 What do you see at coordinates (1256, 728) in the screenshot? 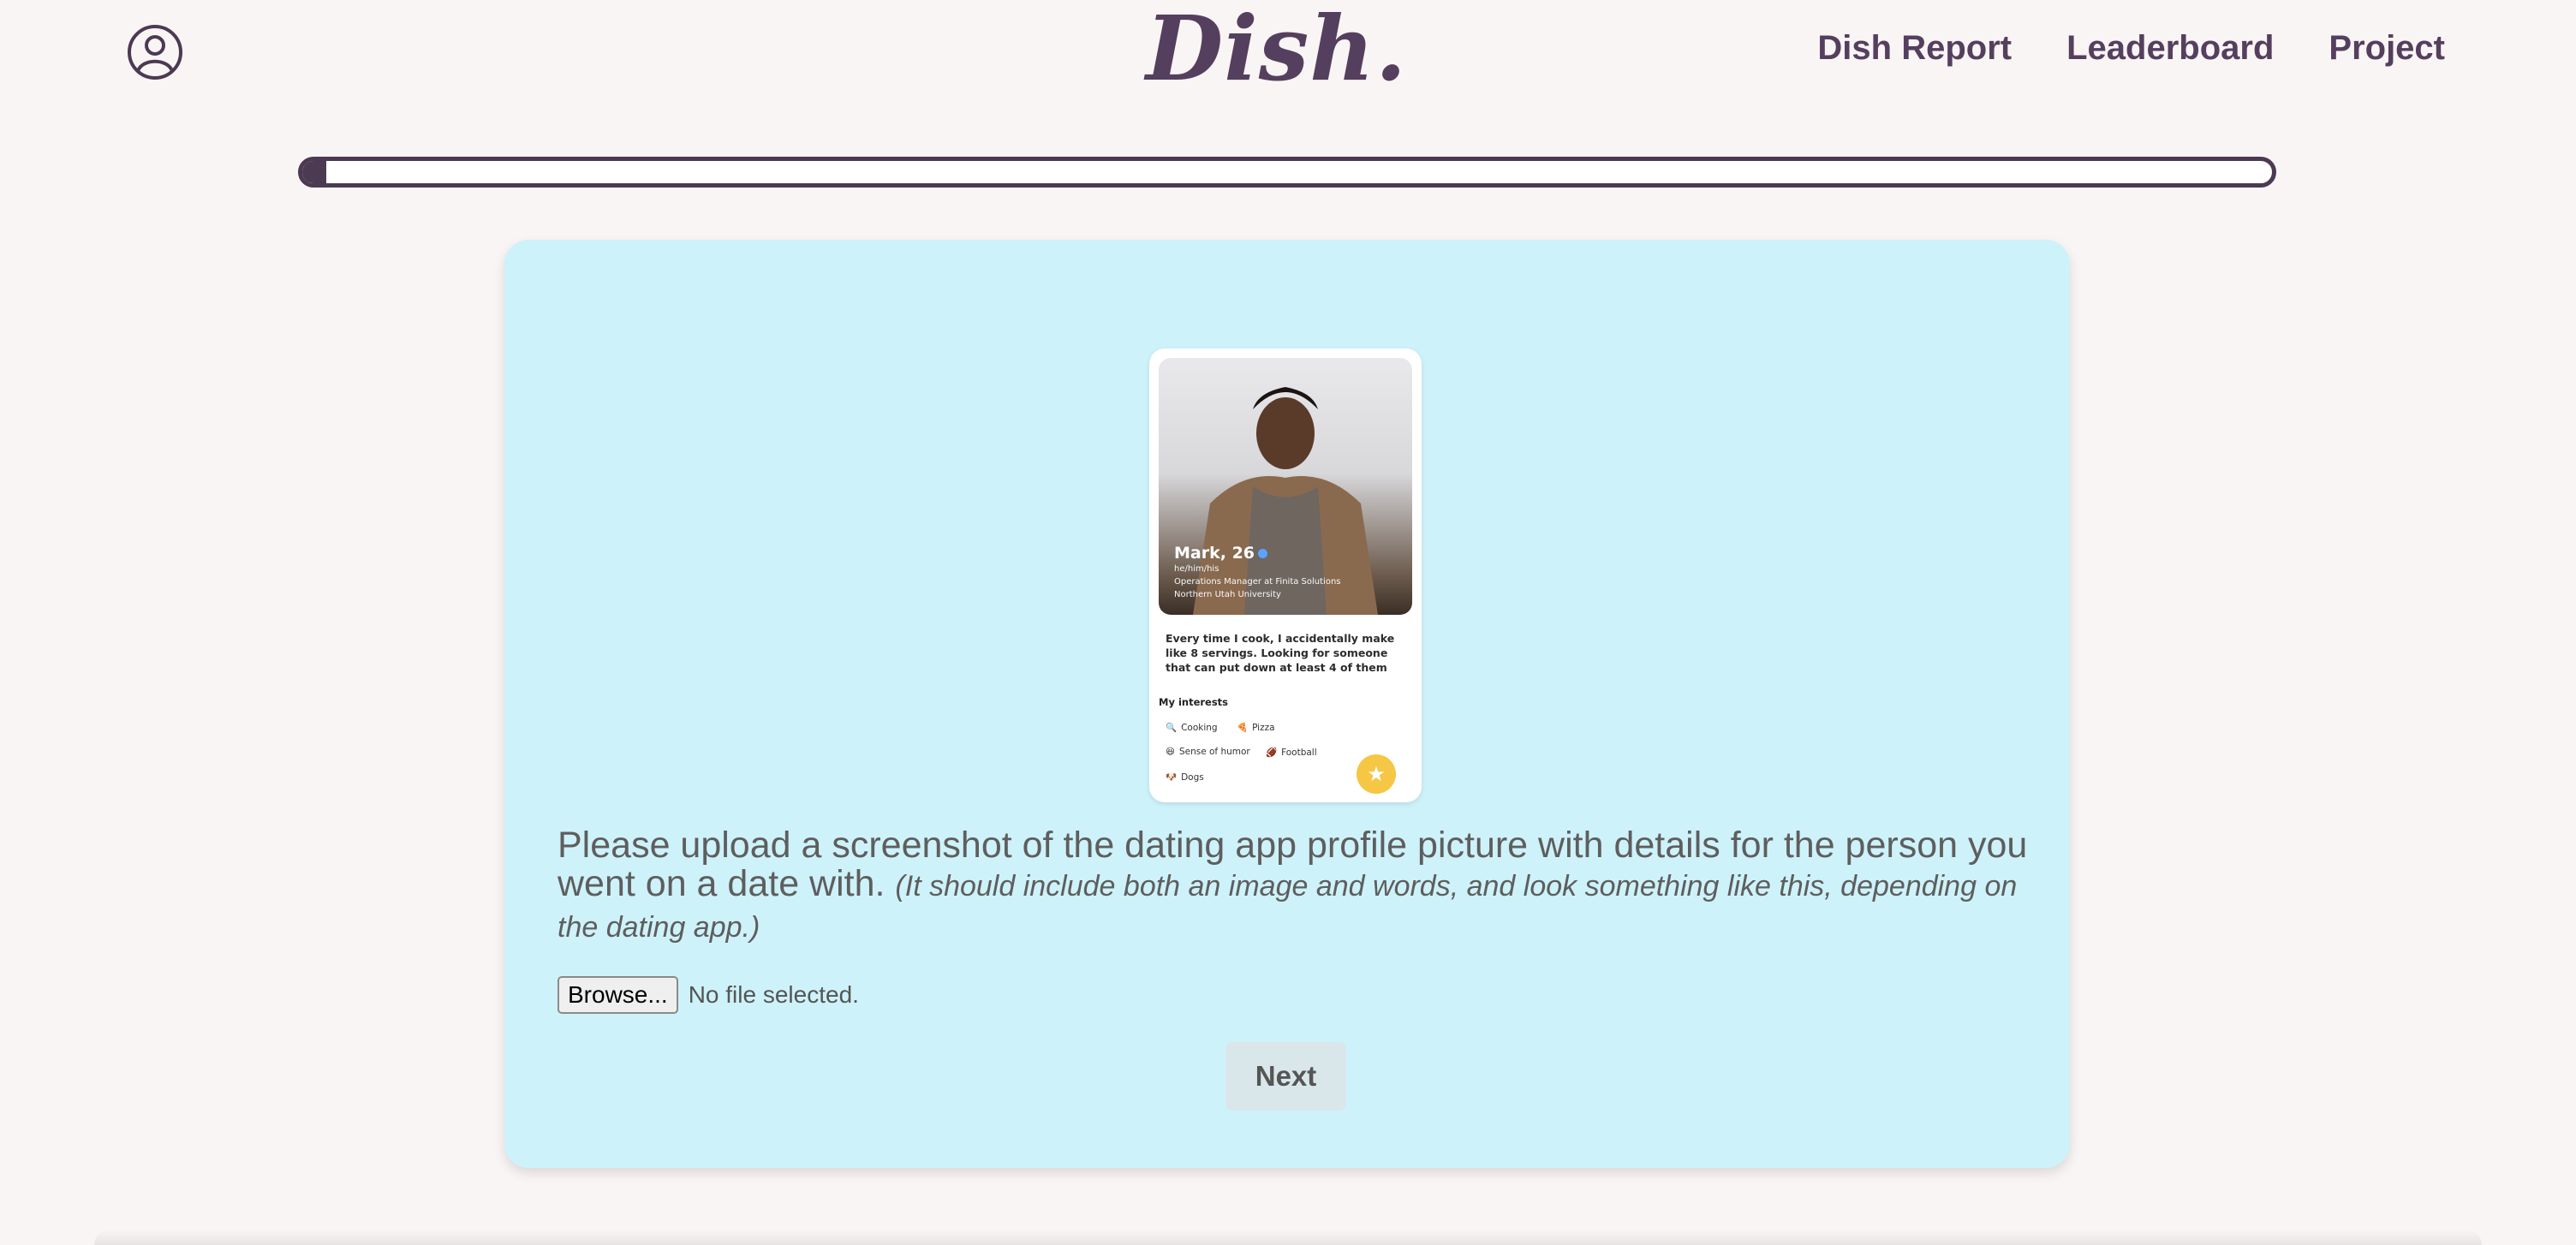
I see `interest-chip: 🍕 Pizza` at bounding box center [1256, 728].